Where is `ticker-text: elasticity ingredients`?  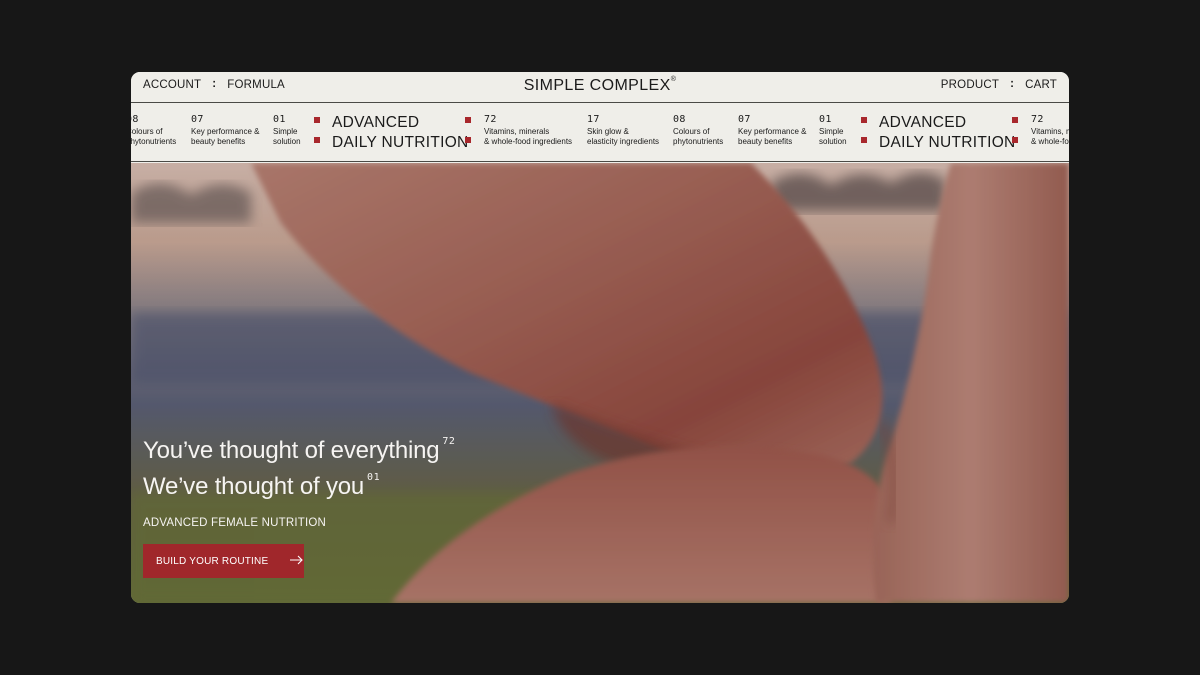
ticker-text: elasticity ingredients is located at coordinates (623, 141).